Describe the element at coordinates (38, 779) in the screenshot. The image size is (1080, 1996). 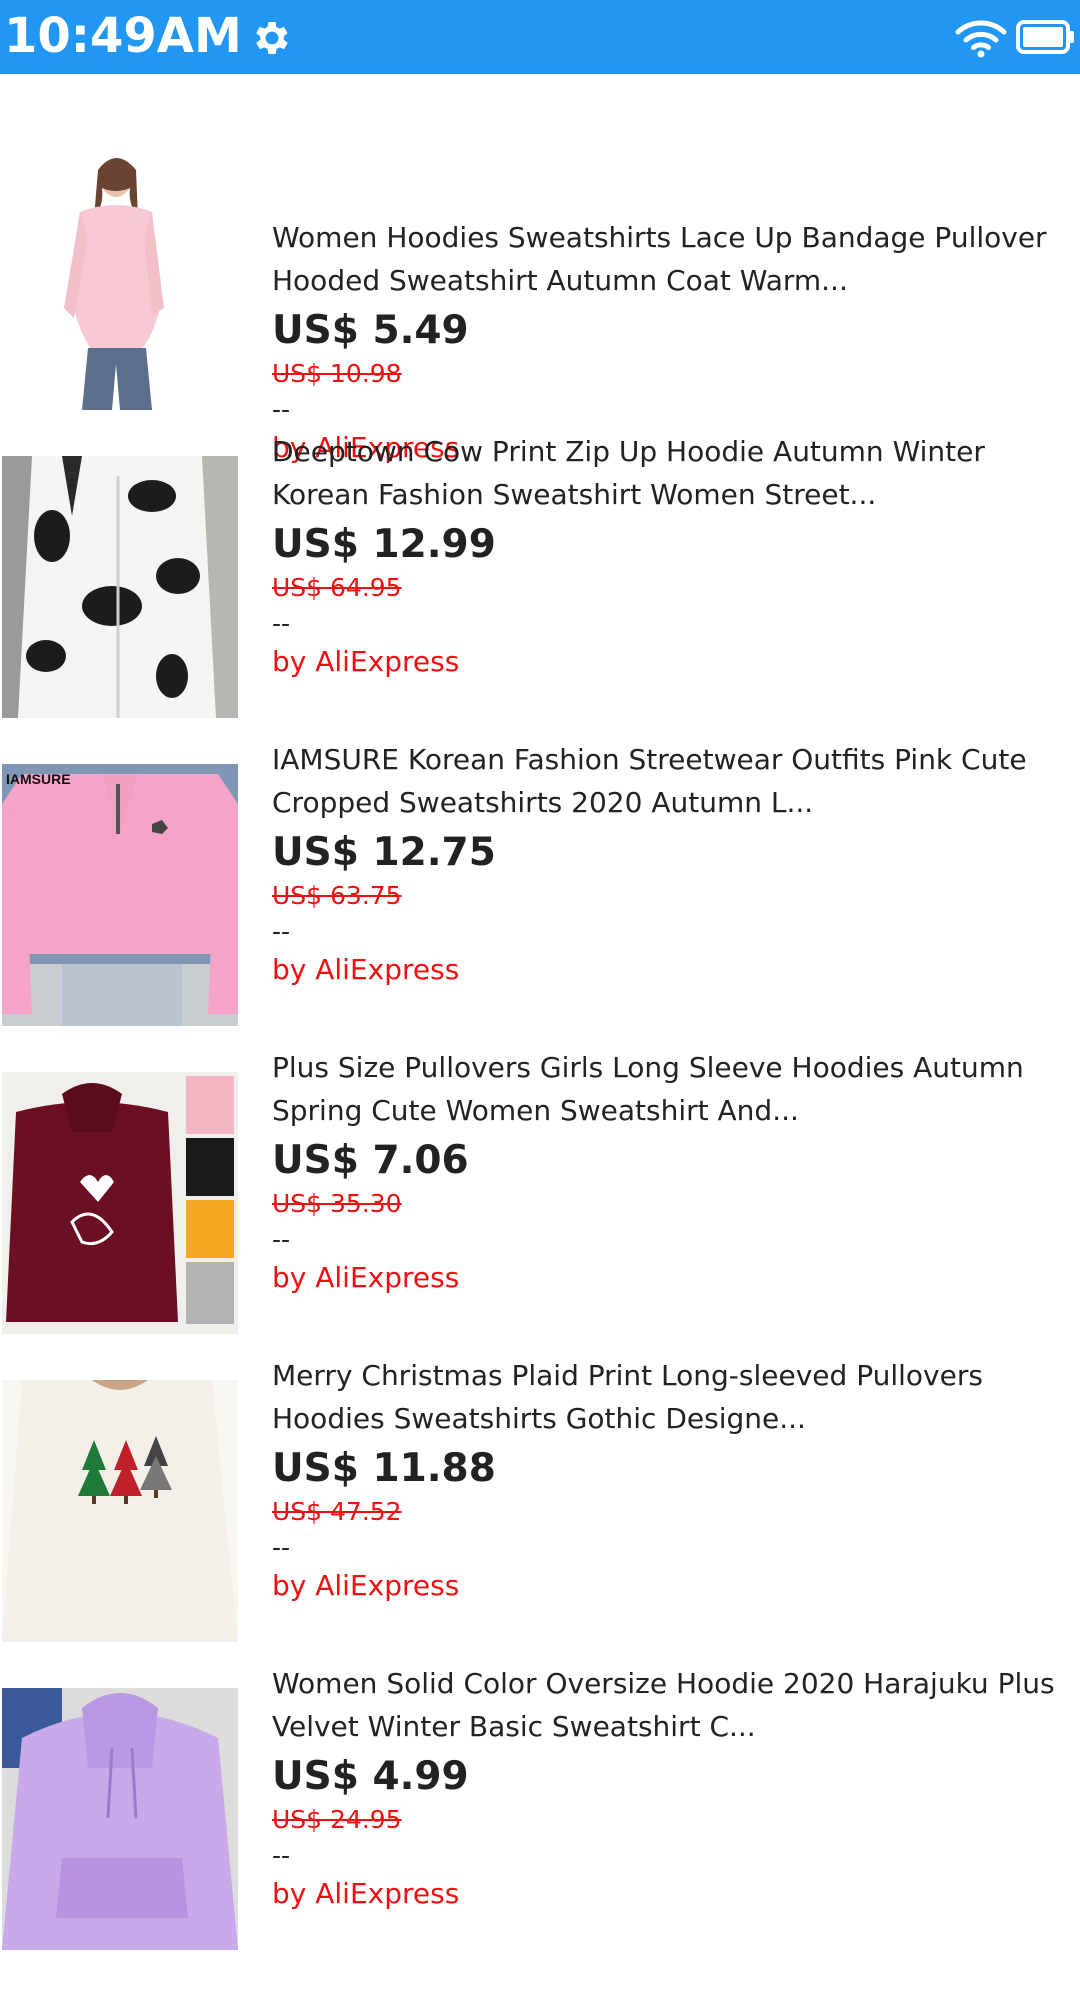
I see `image-brand-text: IAMSURE` at that location.